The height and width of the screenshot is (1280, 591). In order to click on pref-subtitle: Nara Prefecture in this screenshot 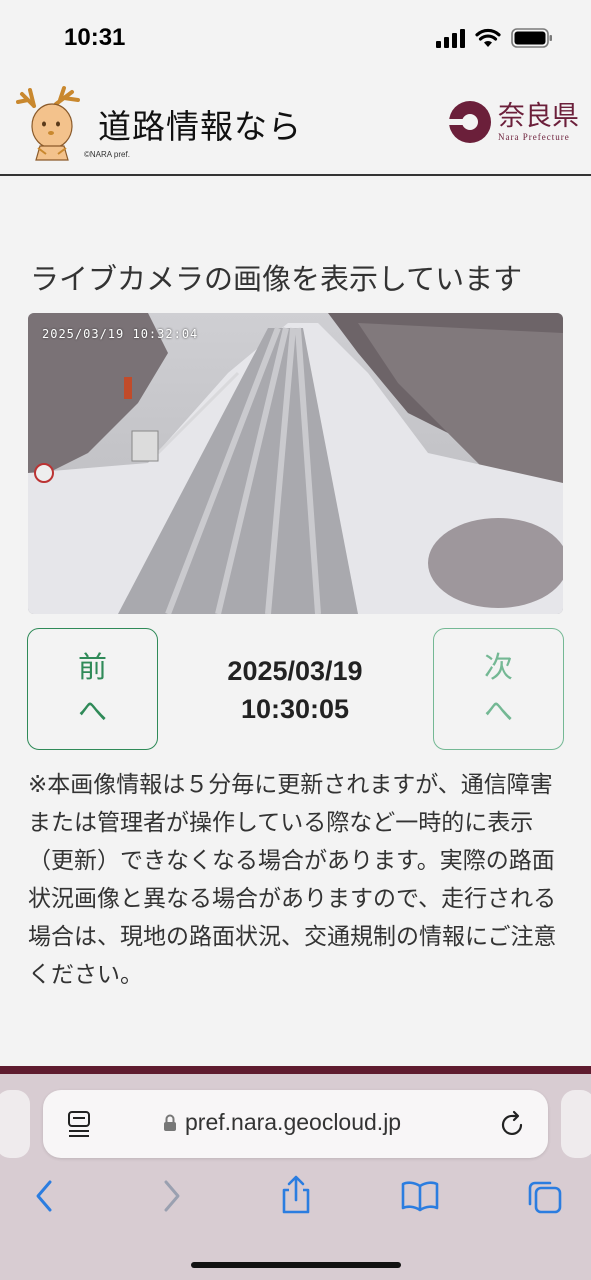, I will do `click(534, 137)`.